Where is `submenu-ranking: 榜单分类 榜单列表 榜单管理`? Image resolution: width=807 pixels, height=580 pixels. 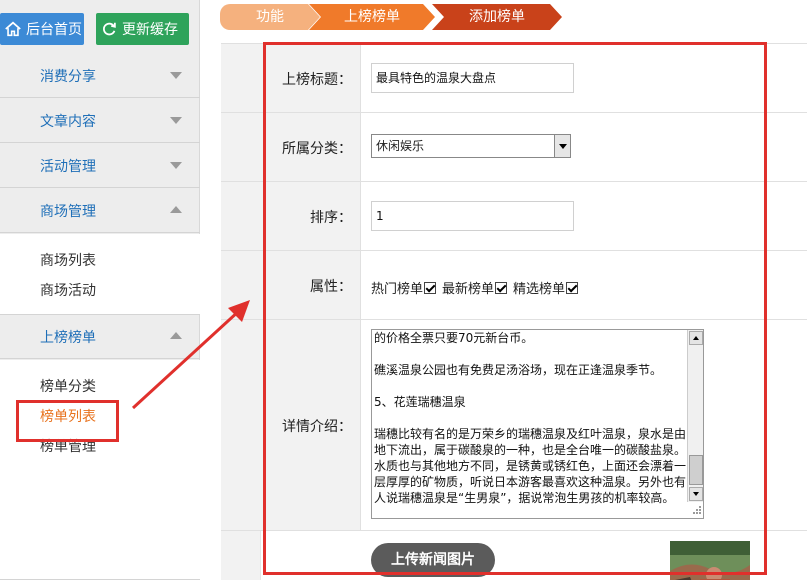 submenu-ranking: 榜单分类 榜单列表 榜单管理 is located at coordinates (100, 470).